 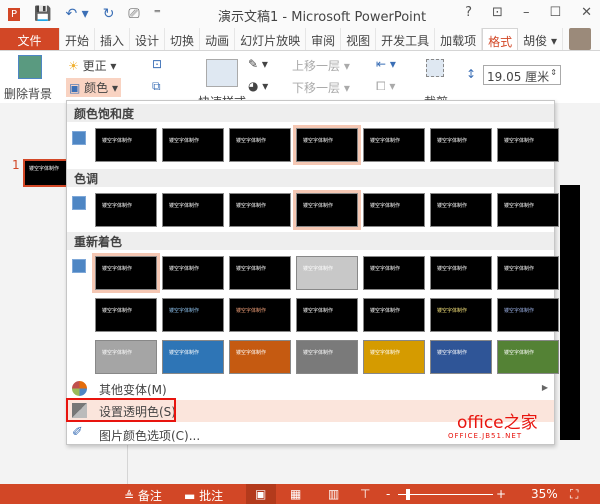 What do you see at coordinates (260, 145) in the screenshot?
I see `color-preset-0-0-2: 镂空字体制作` at bounding box center [260, 145].